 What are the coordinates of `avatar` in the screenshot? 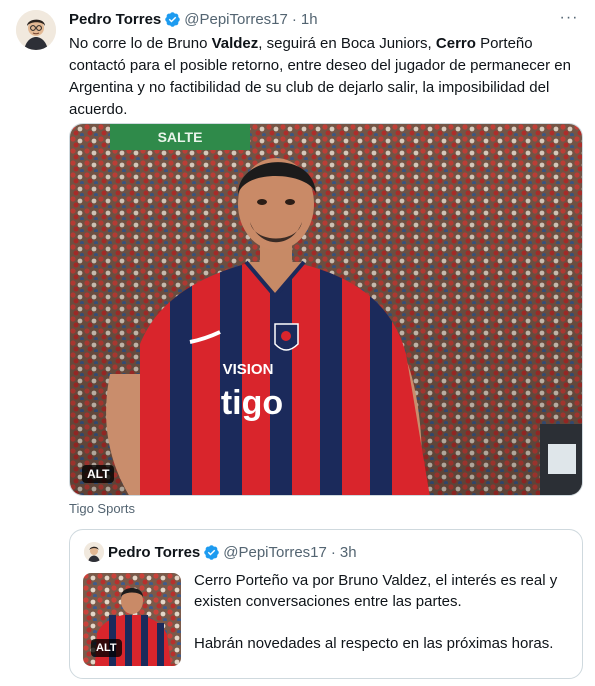 It's located at (36, 30).